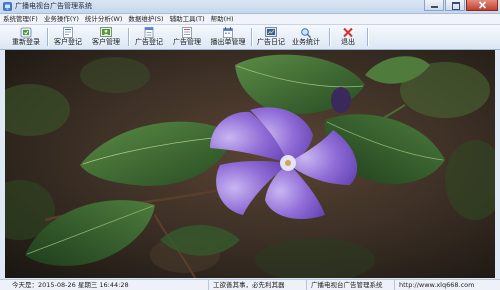 The height and width of the screenshot is (290, 500). I want to click on business-stats-icon, so click(306, 33).